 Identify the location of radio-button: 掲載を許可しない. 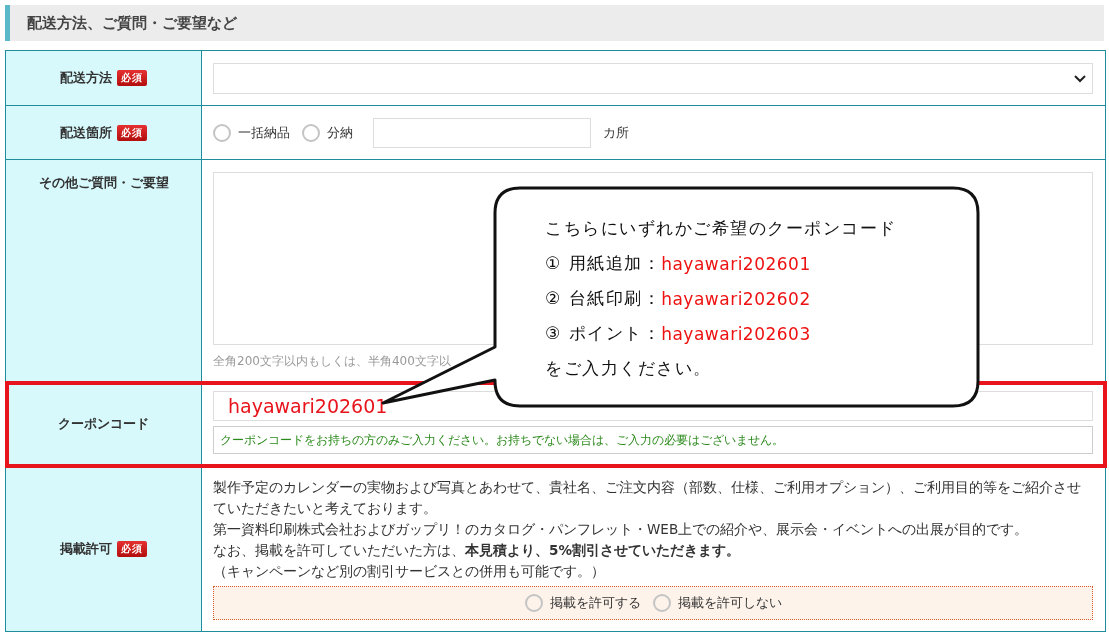
(717, 603).